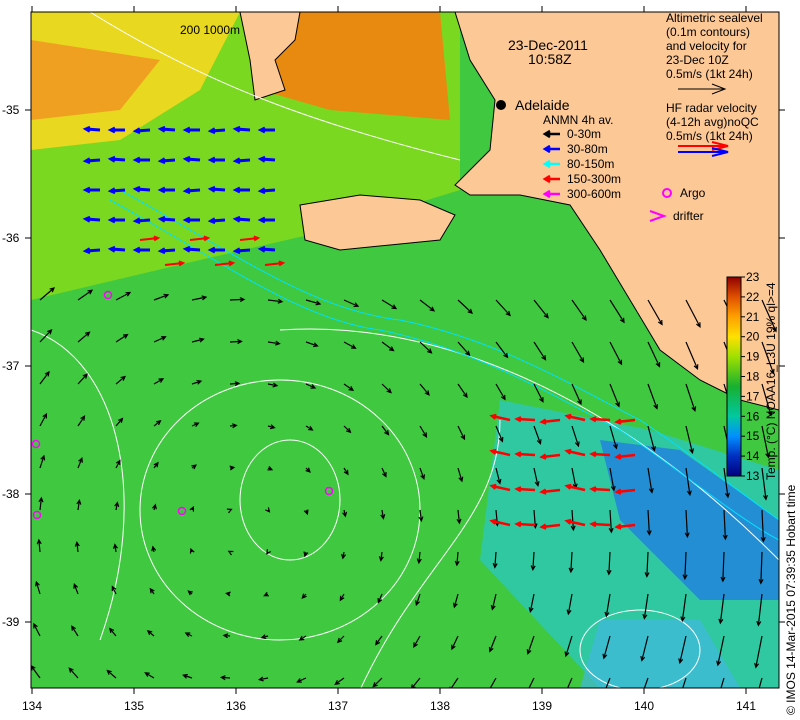 The image size is (800, 720). What do you see at coordinates (753, 416) in the screenshot?
I see `colorbar-tick-label: 16` at bounding box center [753, 416].